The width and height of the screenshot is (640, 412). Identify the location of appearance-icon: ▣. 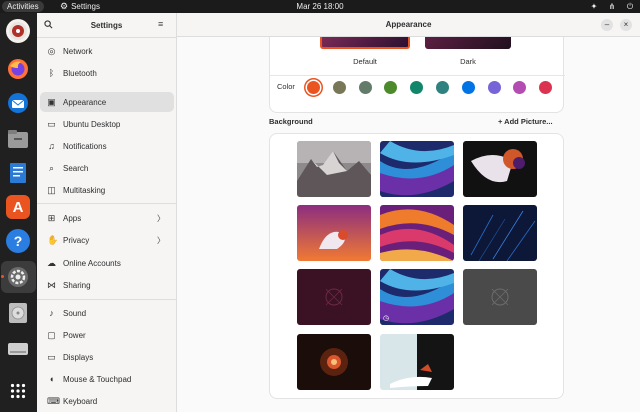
(51, 101).